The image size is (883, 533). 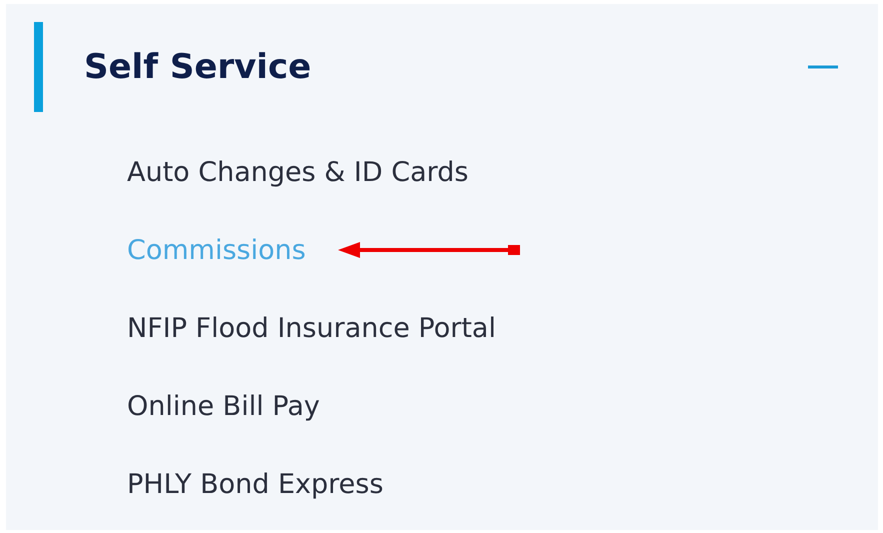 I want to click on menu-link: Online Bill Pay, so click(x=223, y=406).